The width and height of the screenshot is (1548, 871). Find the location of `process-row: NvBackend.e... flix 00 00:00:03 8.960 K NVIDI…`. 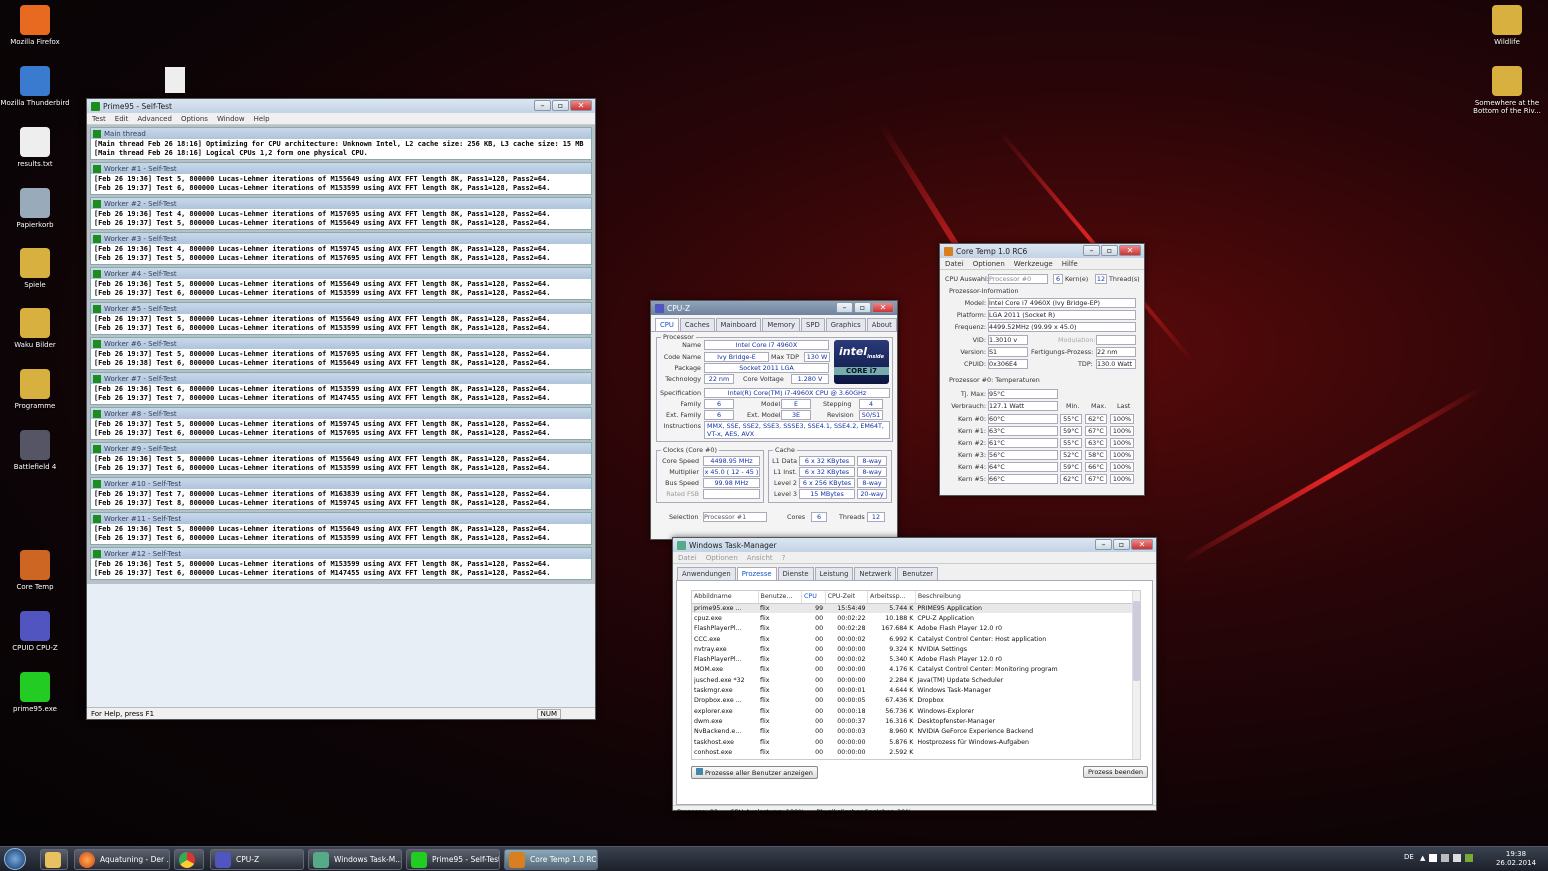

process-row: NvBackend.e... flix 00 00:00:03 8.960 K NVIDI… is located at coordinates (916, 732).